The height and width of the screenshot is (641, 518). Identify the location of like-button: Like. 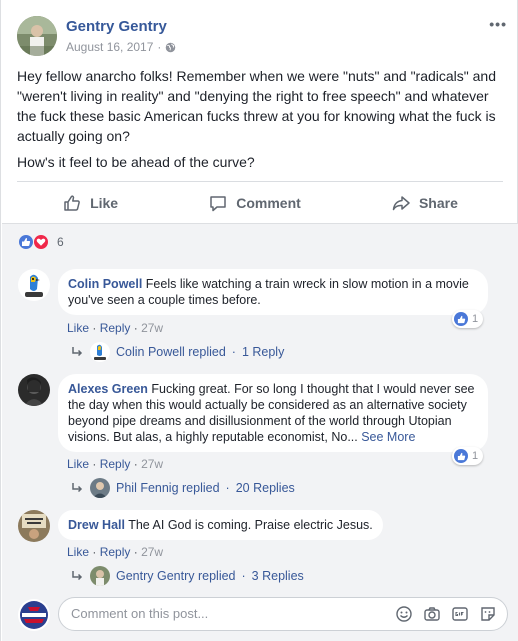
(90, 203).